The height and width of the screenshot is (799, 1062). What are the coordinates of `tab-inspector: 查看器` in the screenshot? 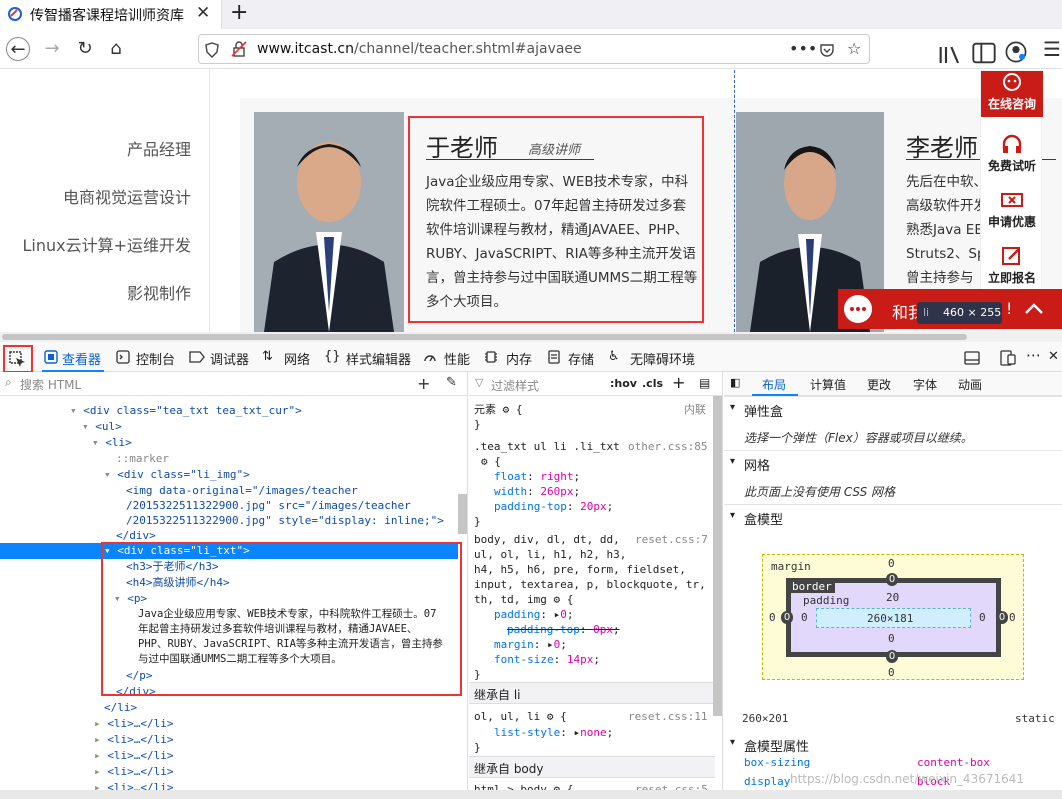 It's located at (81, 358).